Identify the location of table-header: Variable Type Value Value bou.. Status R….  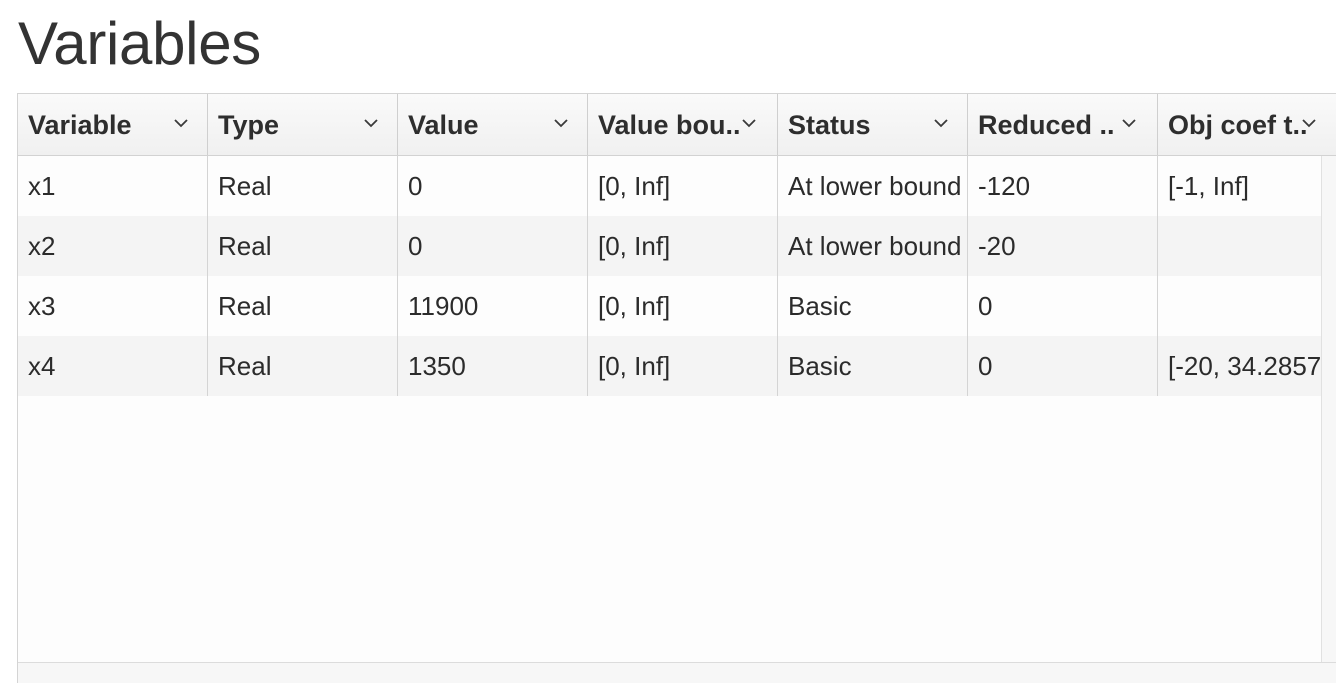
(677, 125).